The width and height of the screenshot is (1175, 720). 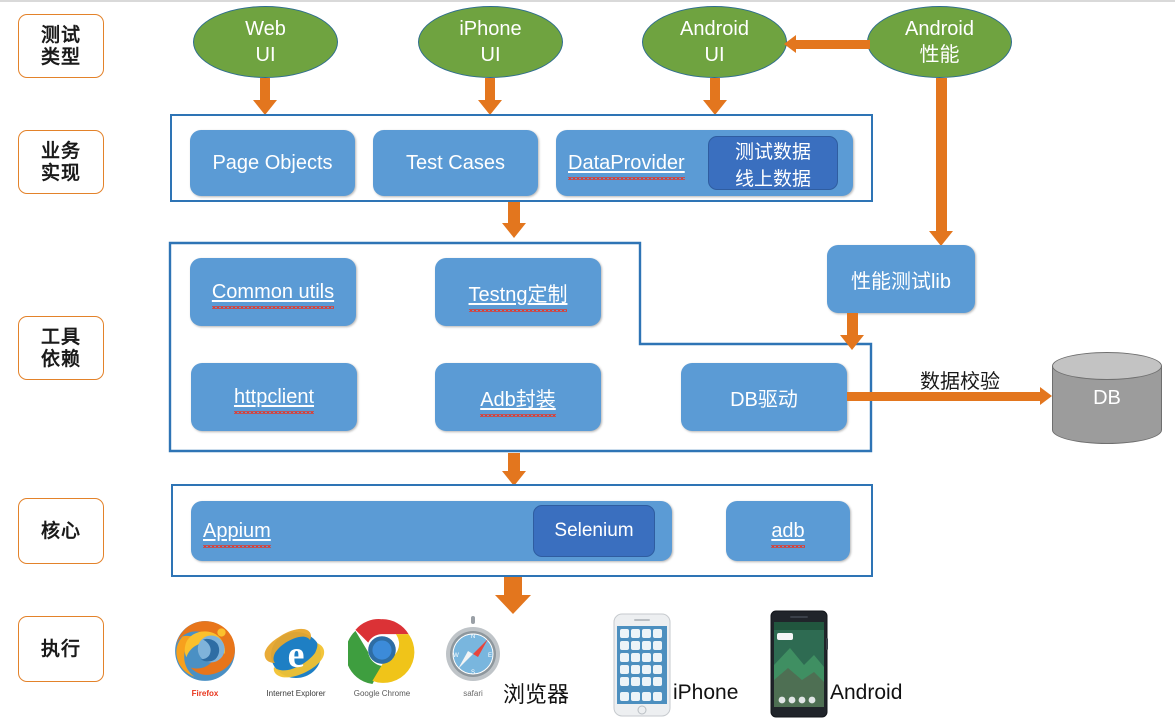 I want to click on firefox-logo-icon, so click(x=205, y=651).